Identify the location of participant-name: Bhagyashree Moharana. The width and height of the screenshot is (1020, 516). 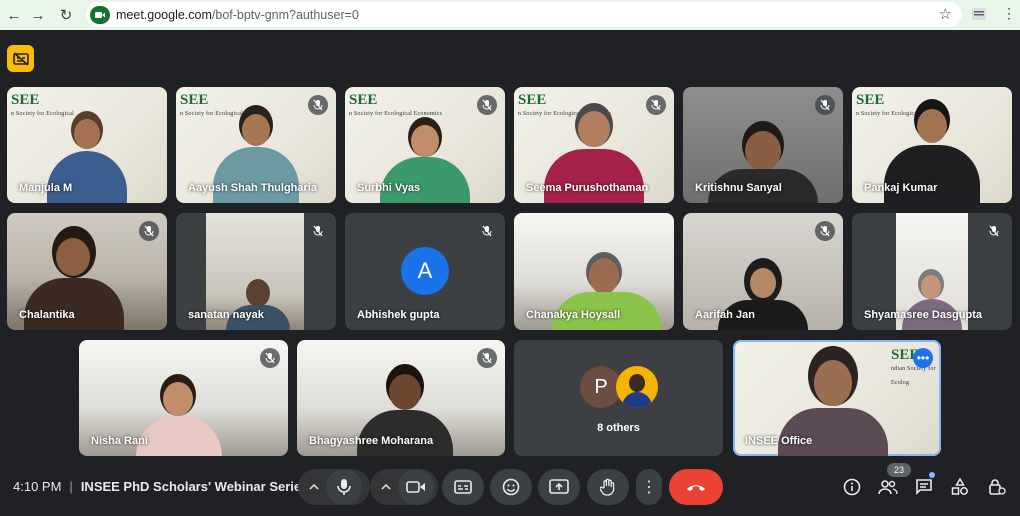
(371, 441).